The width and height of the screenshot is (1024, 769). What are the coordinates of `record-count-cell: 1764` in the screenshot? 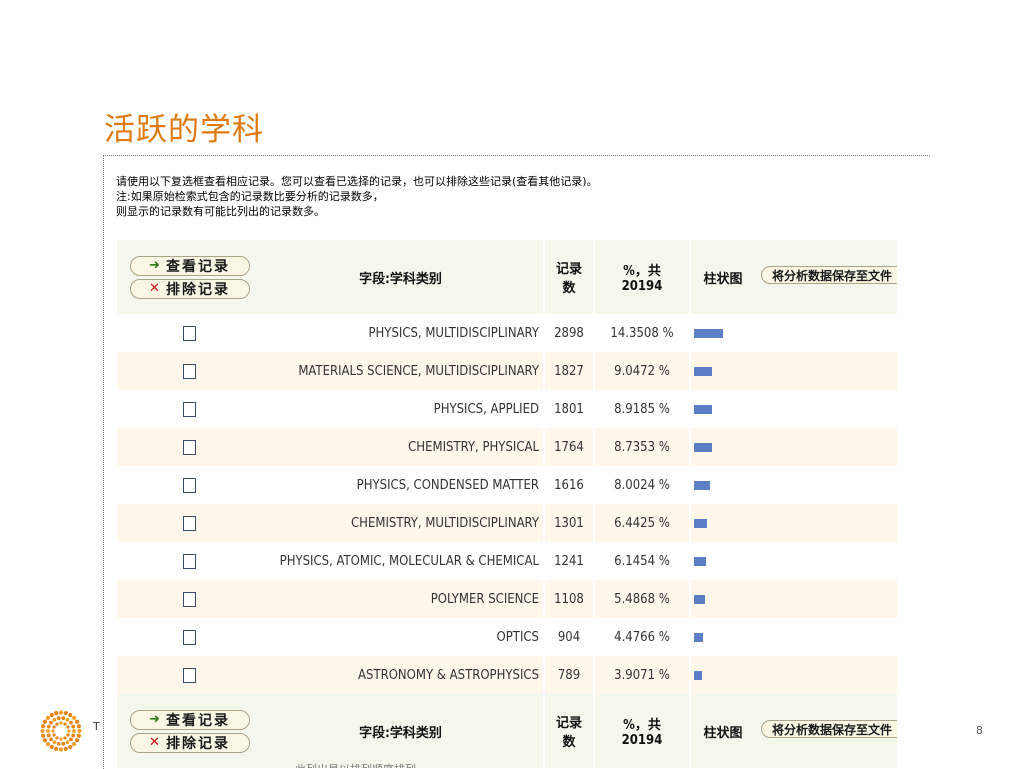 It's located at (569, 447).